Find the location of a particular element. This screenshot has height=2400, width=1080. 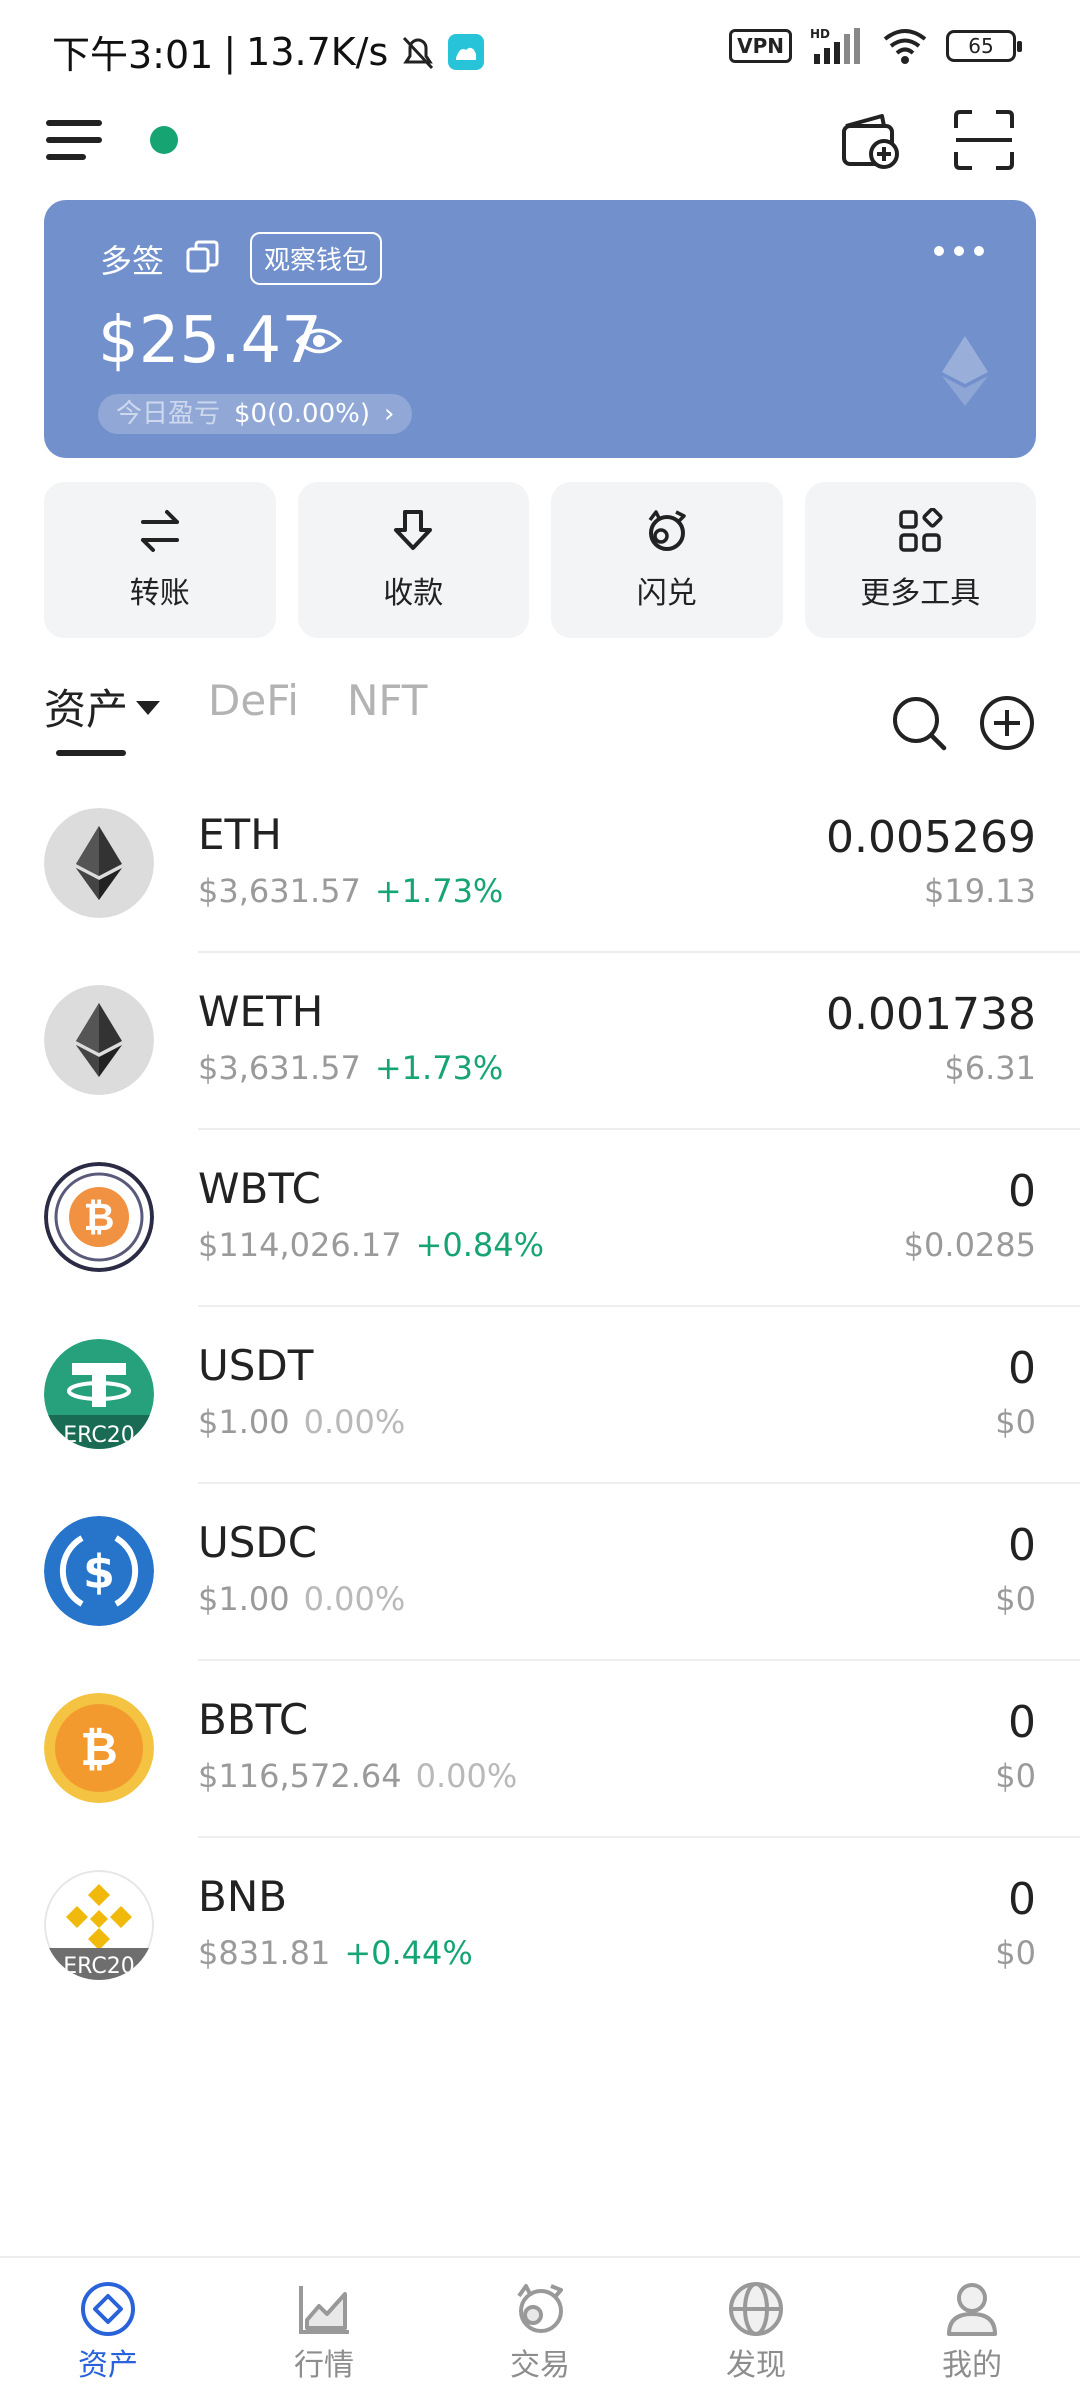

bnb-icon: ERC20 is located at coordinates (99, 1925).